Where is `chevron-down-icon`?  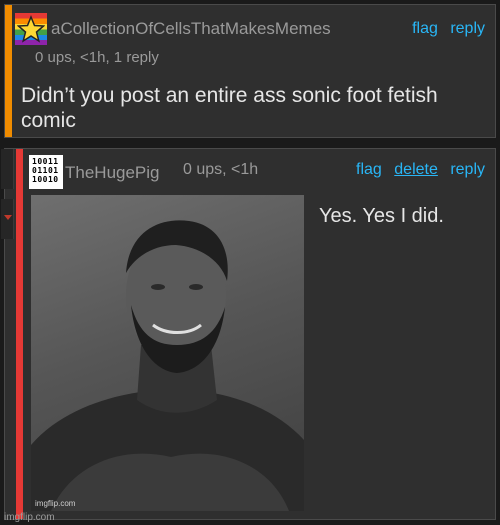 chevron-down-icon is located at coordinates (8, 217).